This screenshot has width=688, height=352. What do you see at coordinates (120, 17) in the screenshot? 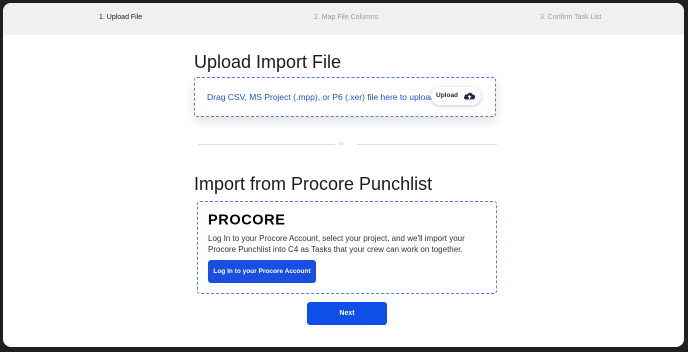
I see `step-upload-file: 1. Upload File` at bounding box center [120, 17].